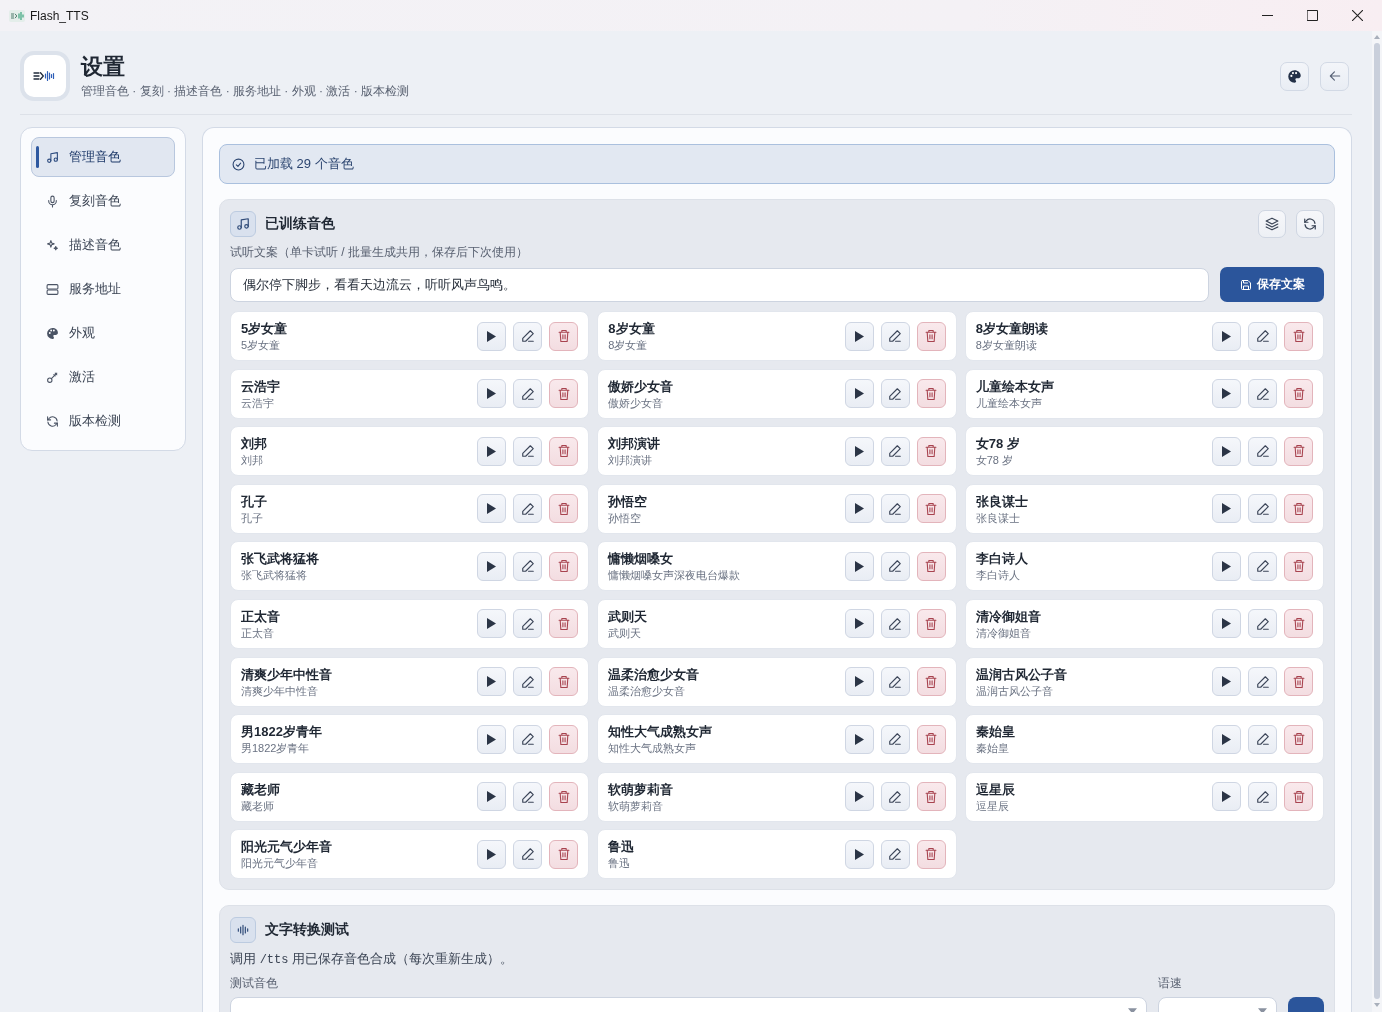 The width and height of the screenshot is (1382, 1012). What do you see at coordinates (1272, 224) in the screenshot?
I see `layers-button` at bounding box center [1272, 224].